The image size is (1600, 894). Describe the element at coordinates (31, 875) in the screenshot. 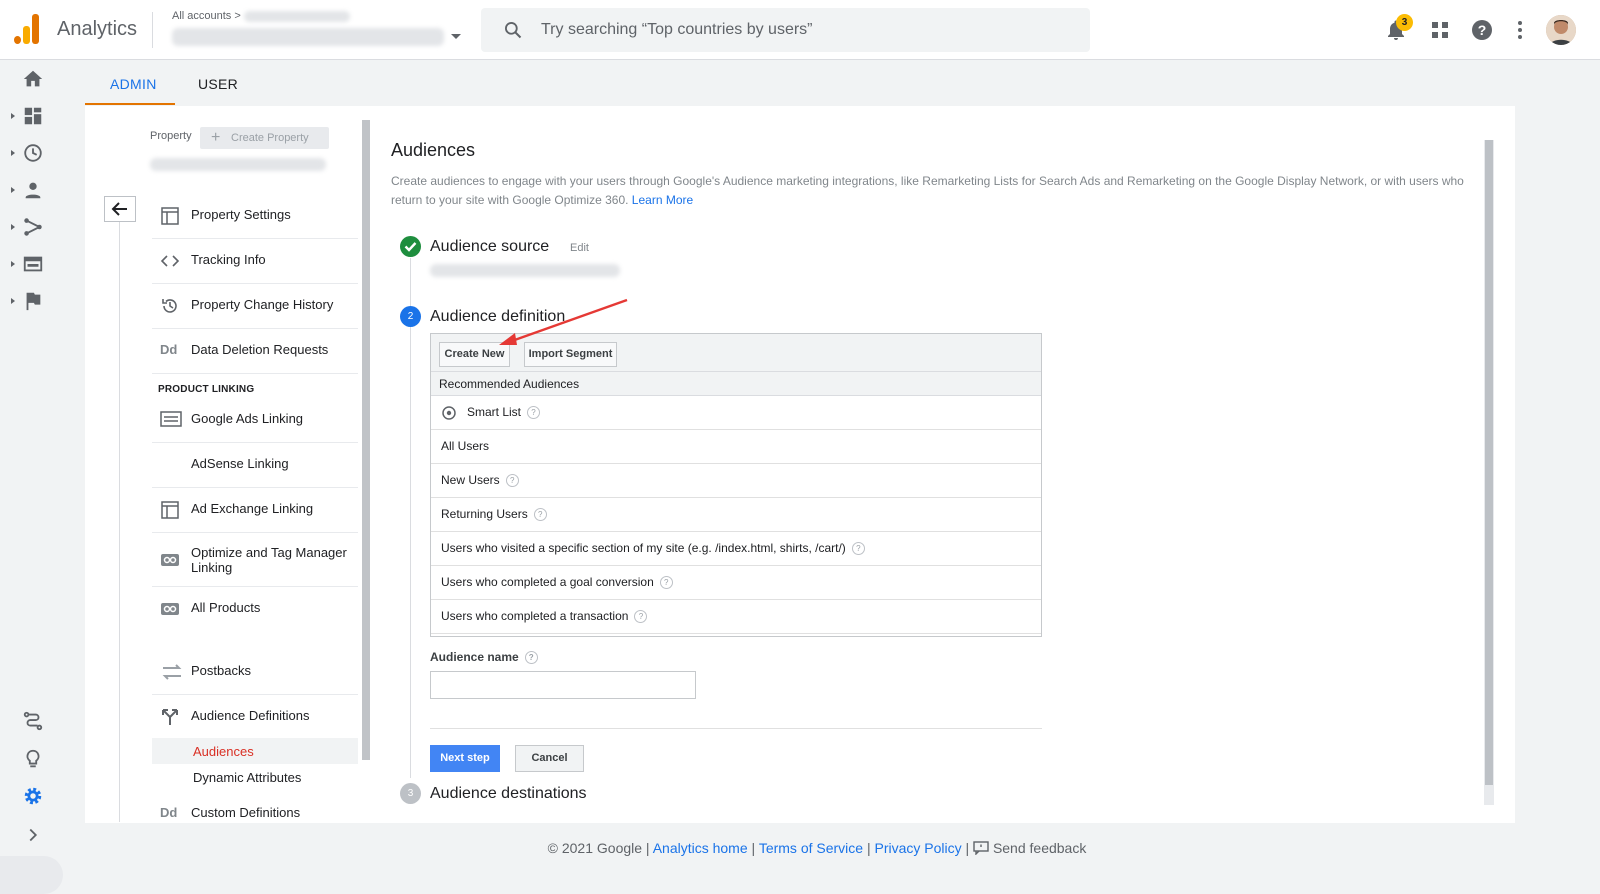

I see `admin-nav-active` at that location.